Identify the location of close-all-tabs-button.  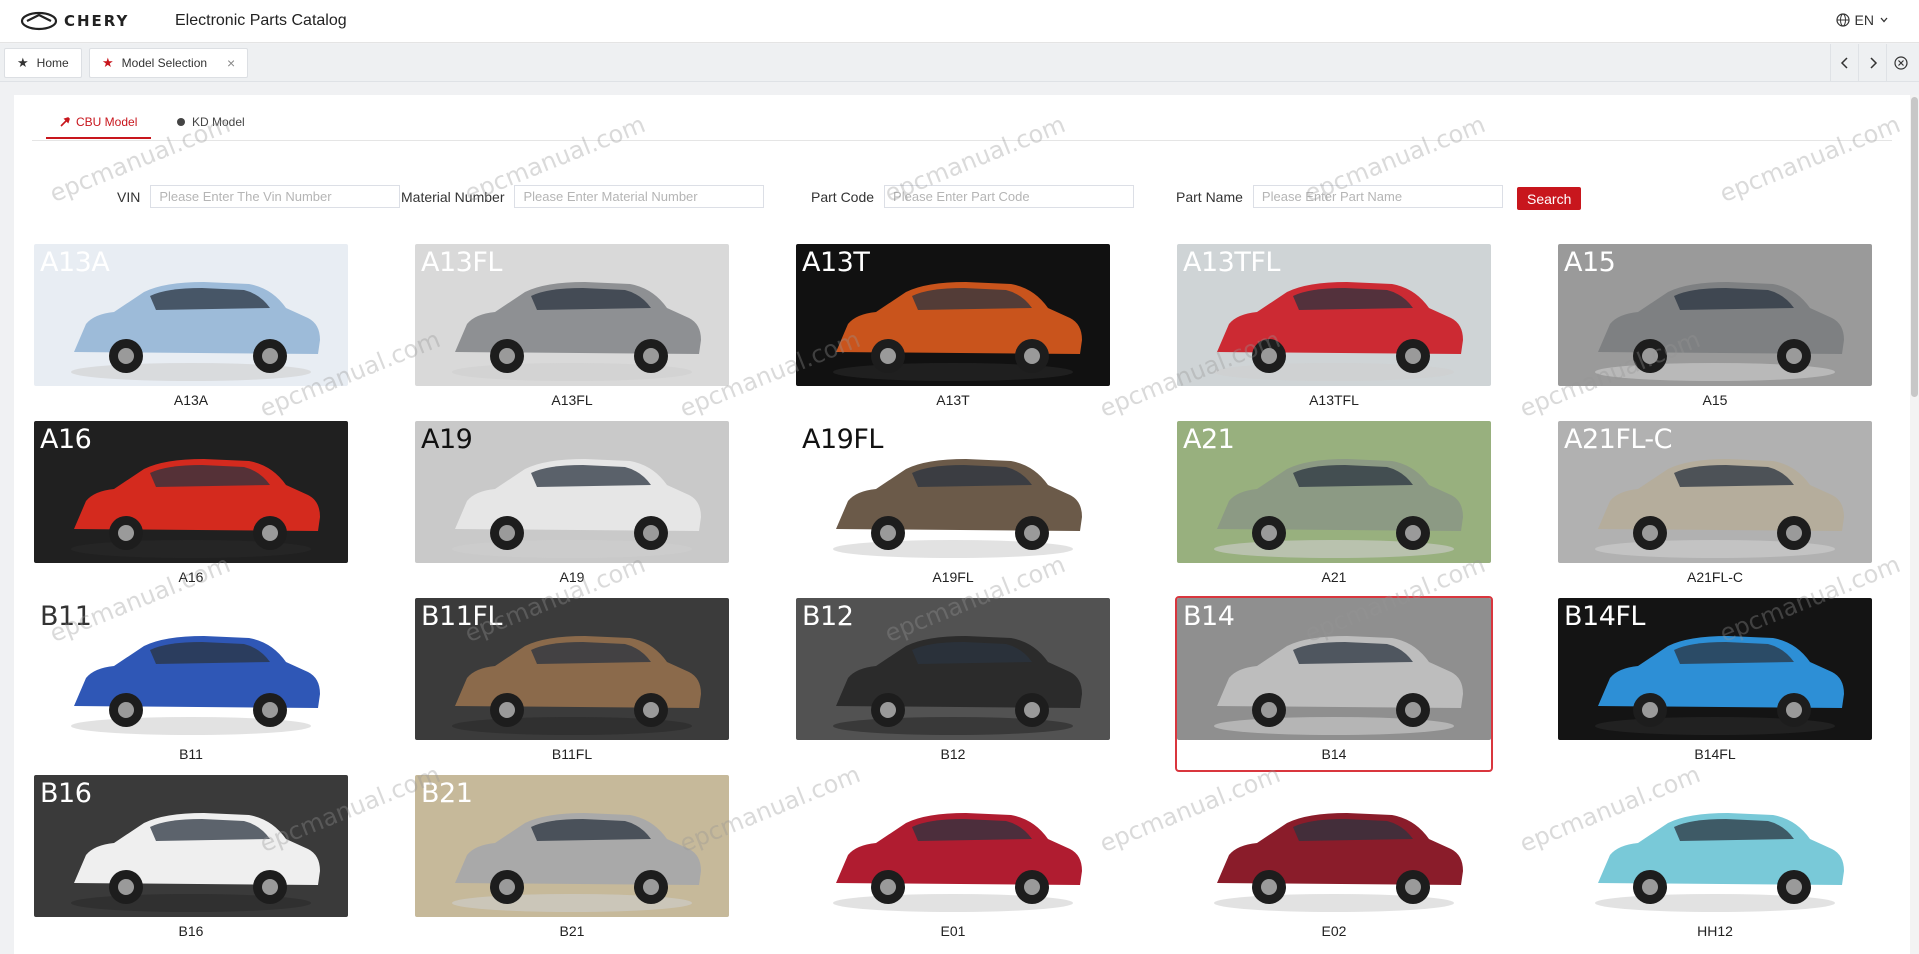
(1900, 63).